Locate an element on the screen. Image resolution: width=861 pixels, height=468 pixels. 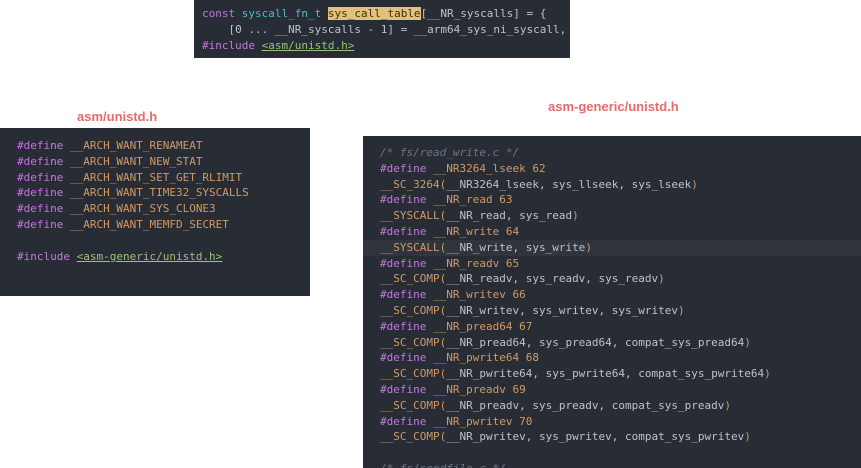
code-line: #define __NR3264_lseek 62 is located at coordinates (612, 169).